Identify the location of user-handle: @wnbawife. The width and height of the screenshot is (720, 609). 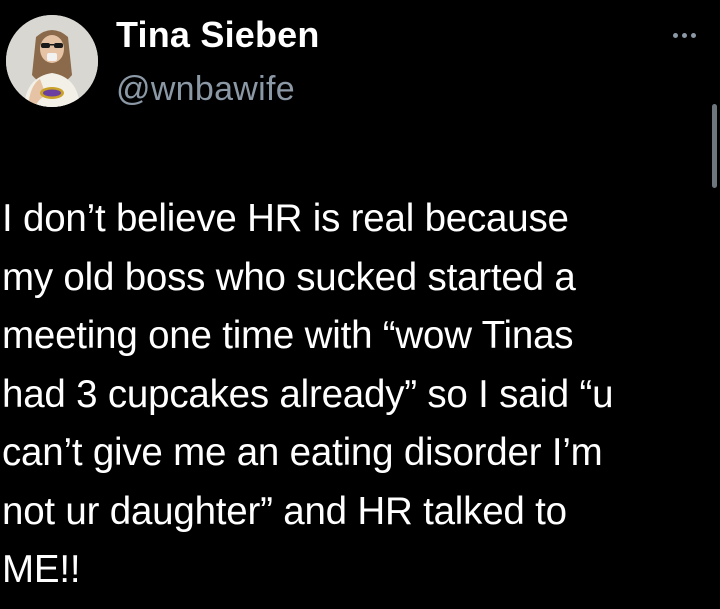
(205, 89).